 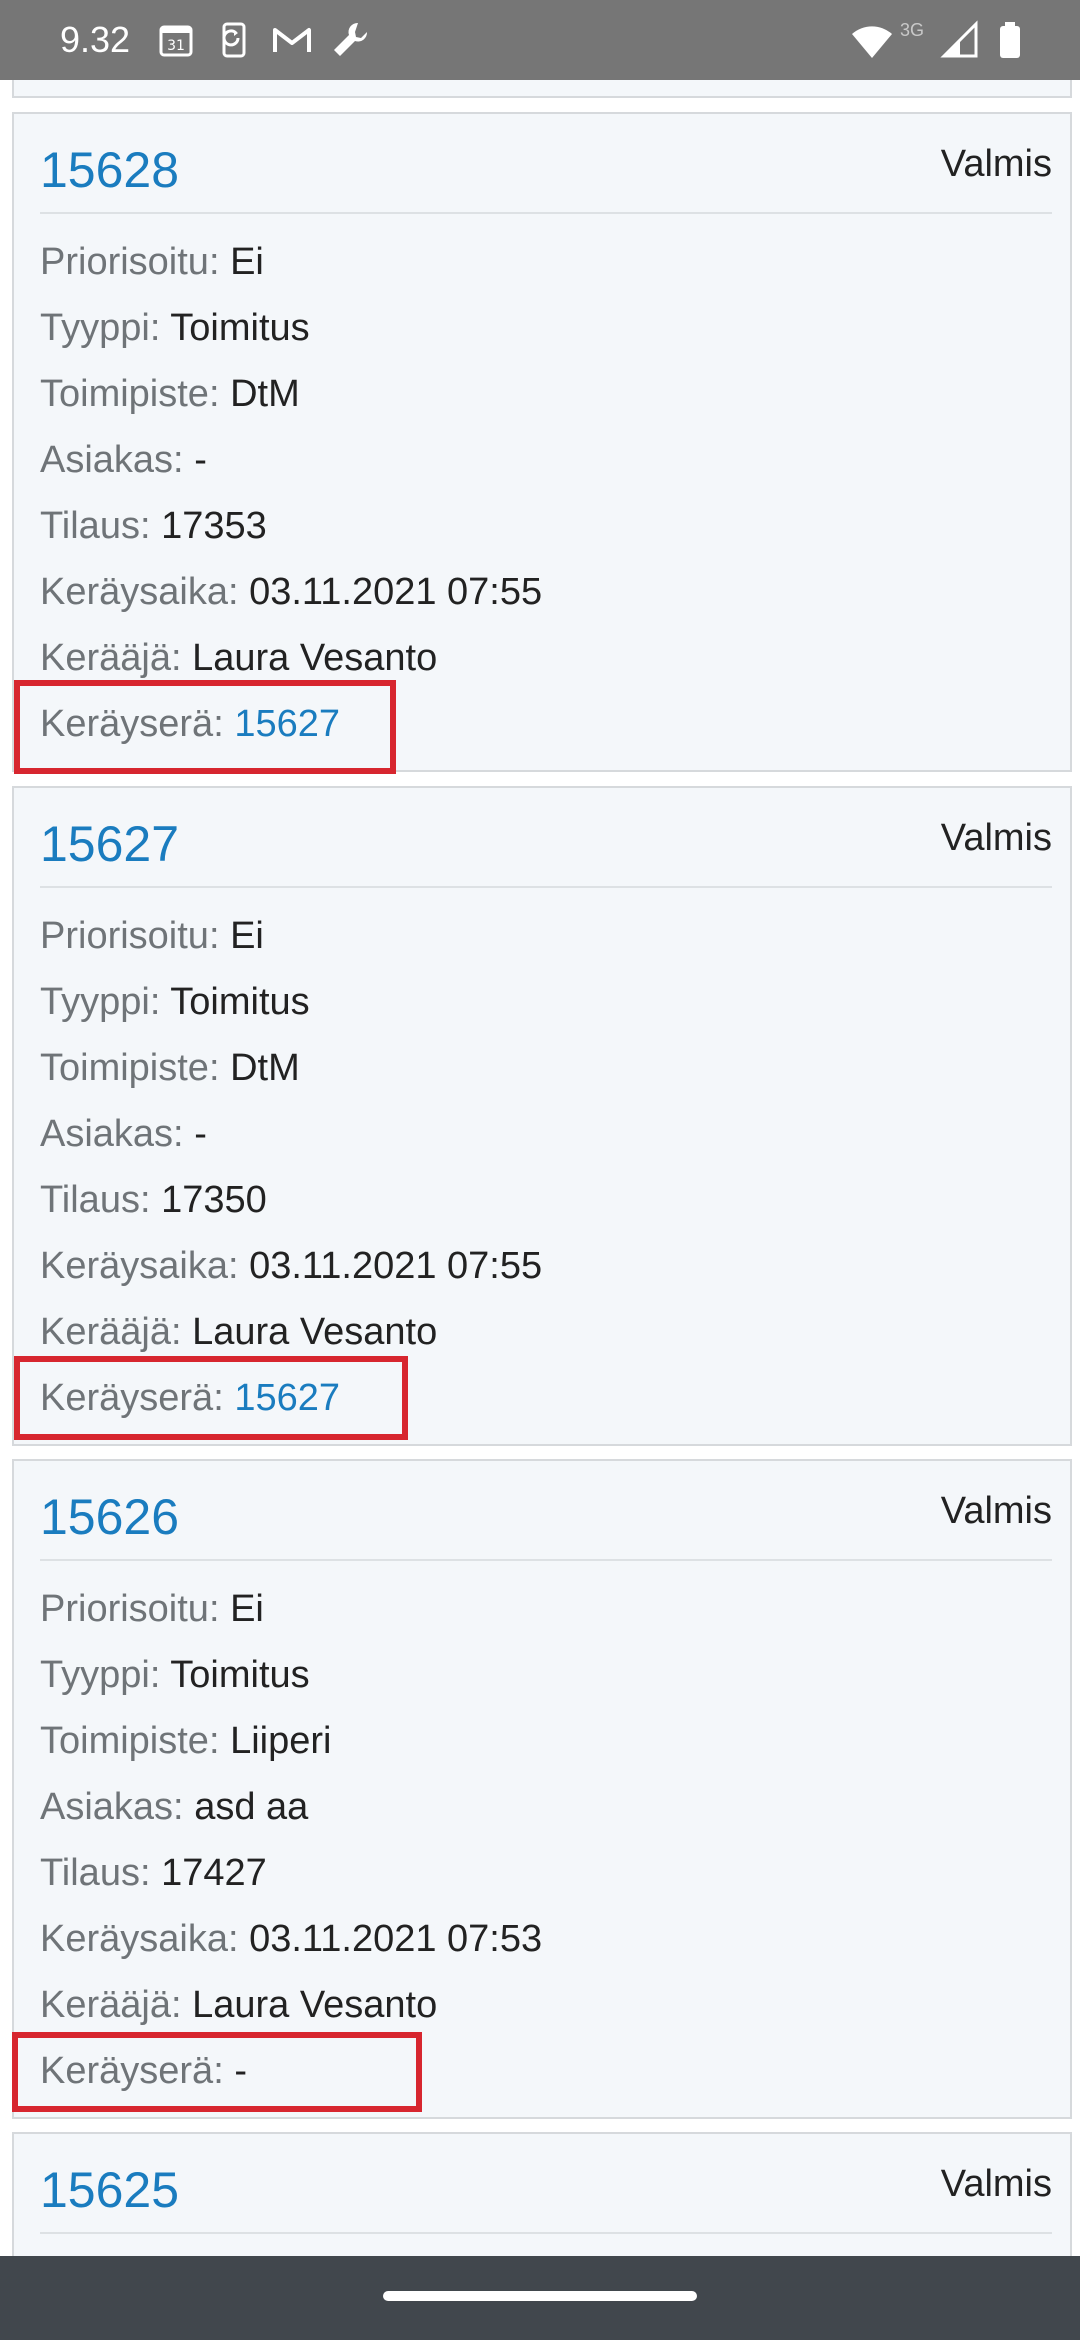 I want to click on card-header: 15626 Valmis, so click(x=546, y=1511).